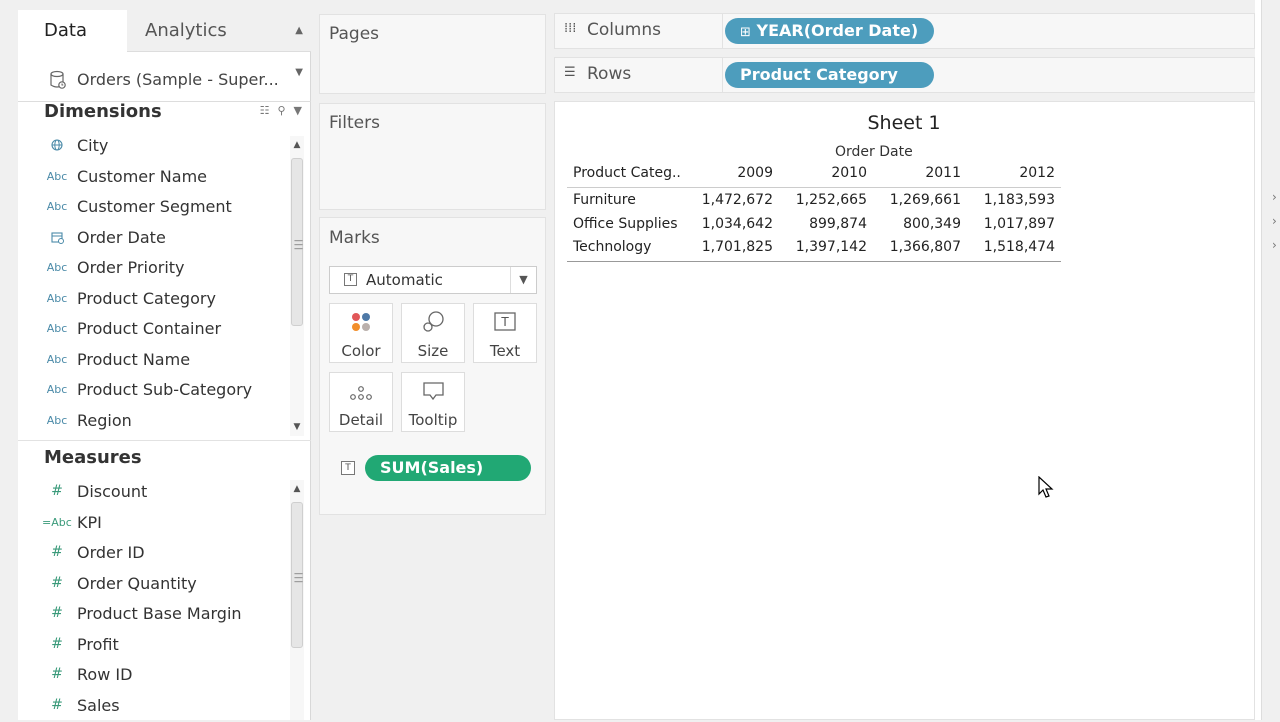 The height and width of the screenshot is (722, 1280). I want to click on table-cell: 1,034,642, so click(728, 224).